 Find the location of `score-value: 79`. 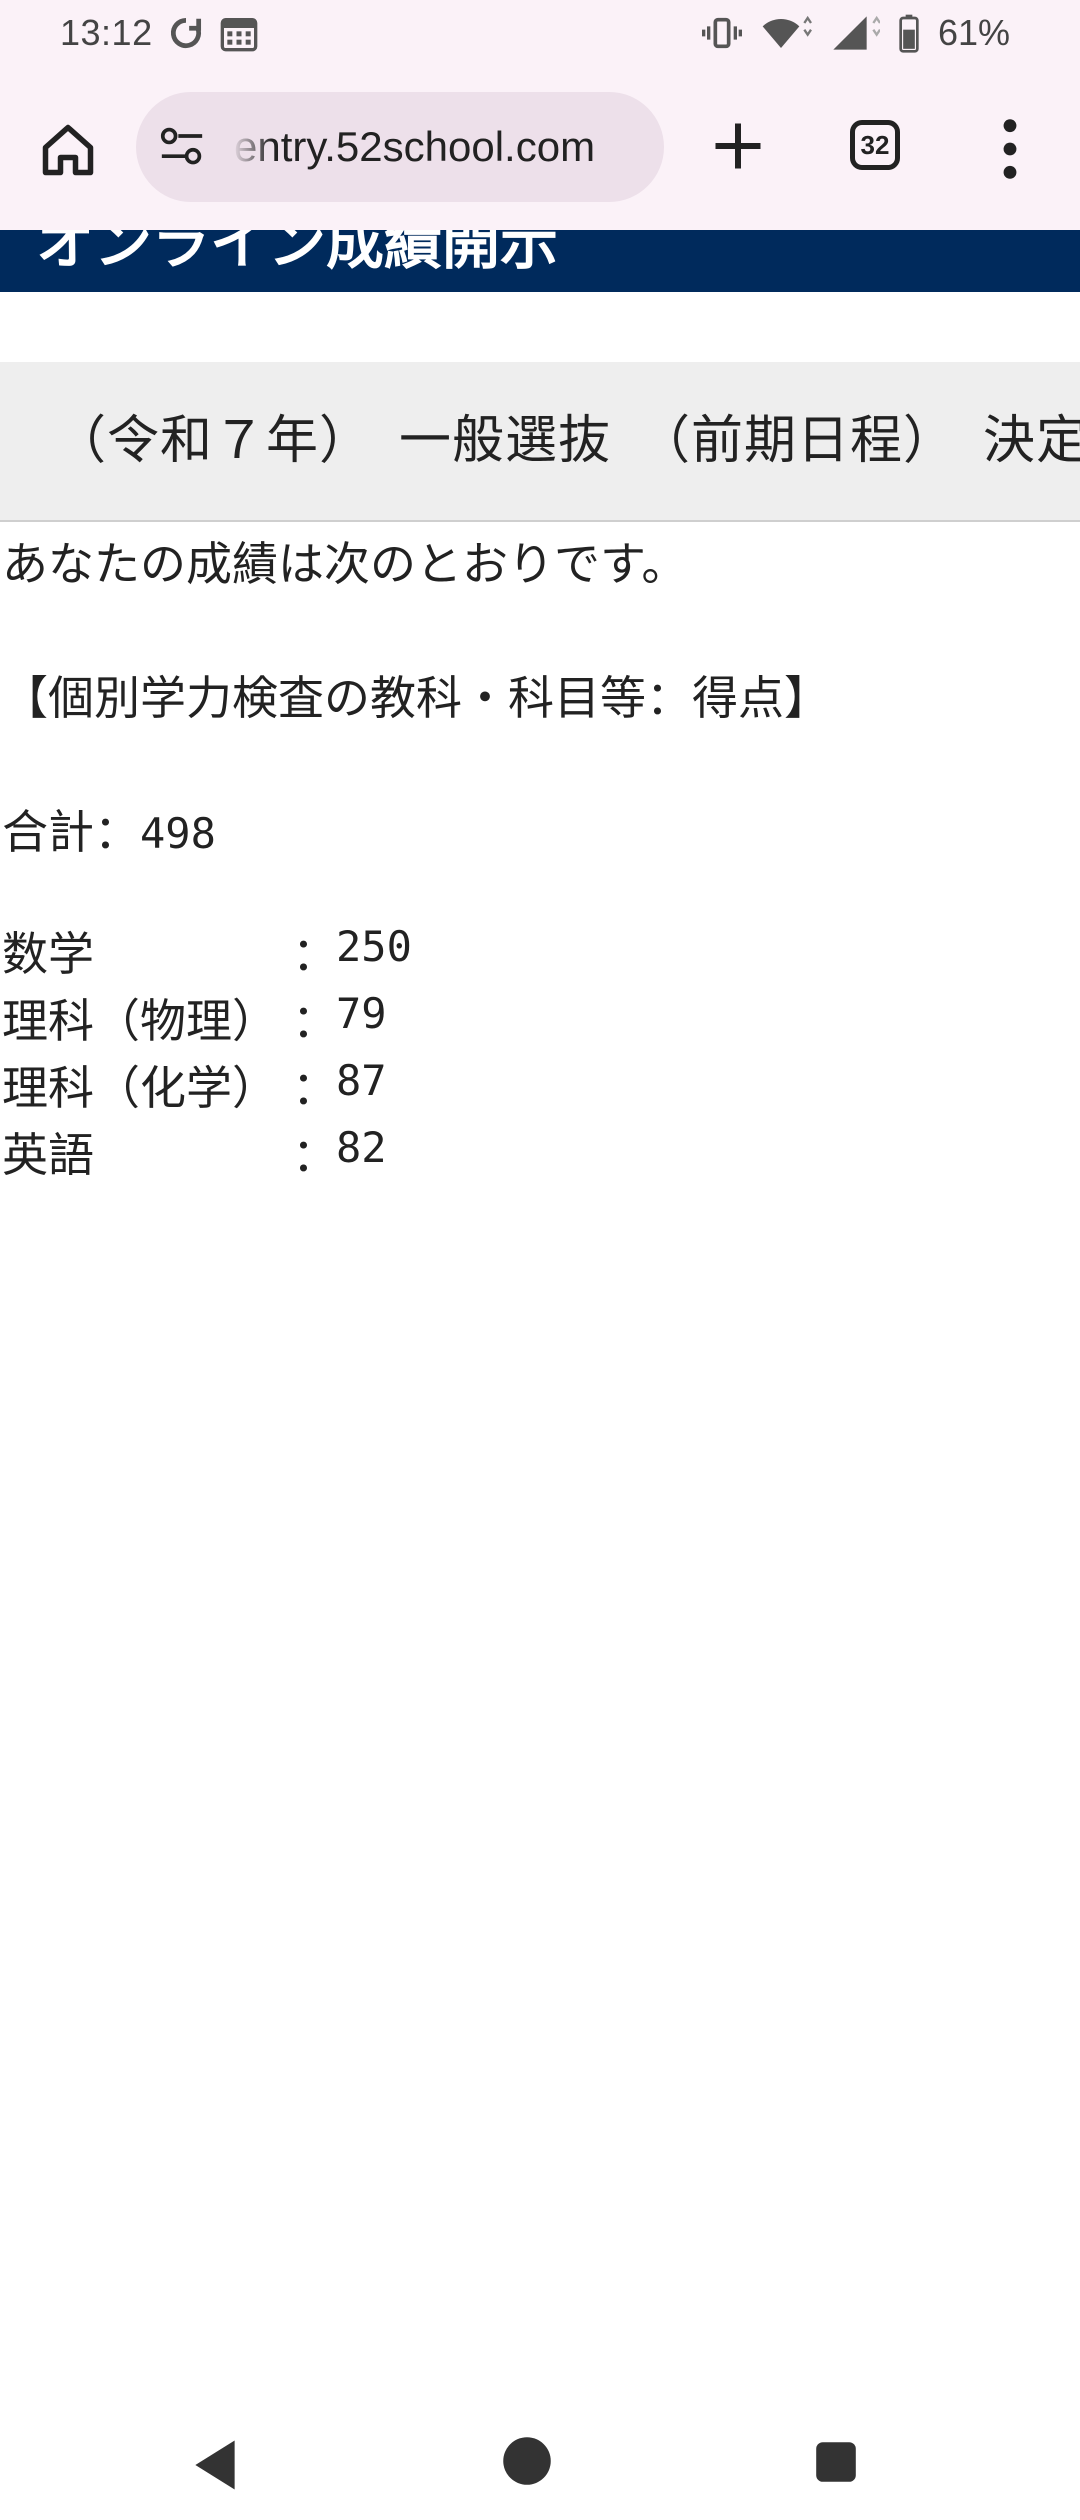

score-value: 79 is located at coordinates (361, 1013).